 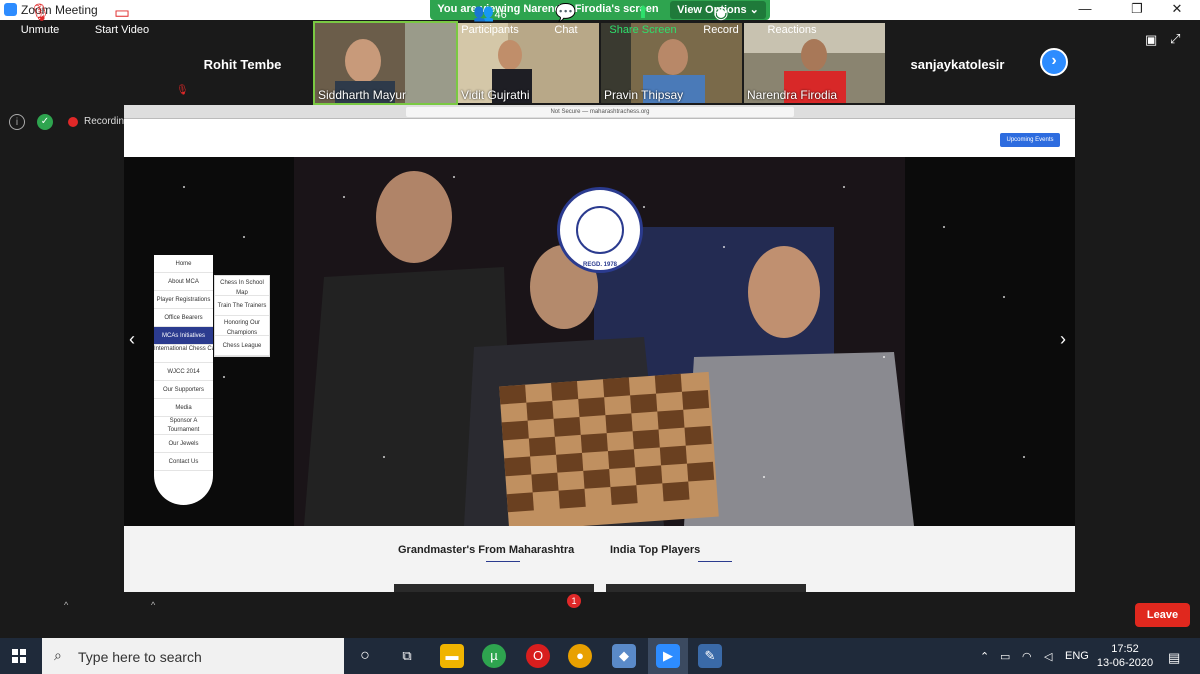 I want to click on chat-label: Chat, so click(x=566, y=30).